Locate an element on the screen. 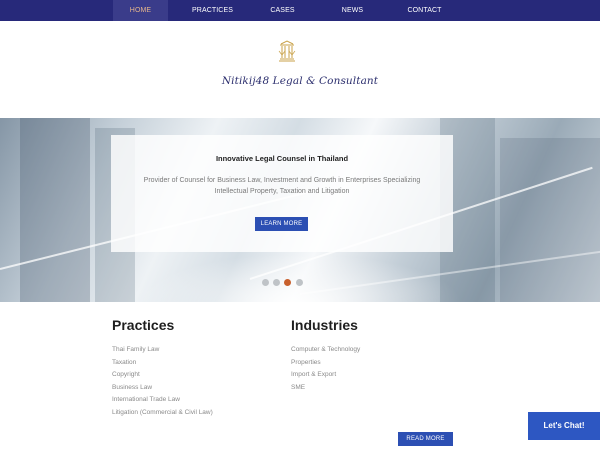  nav-item-home: HOME is located at coordinates (140, 10).